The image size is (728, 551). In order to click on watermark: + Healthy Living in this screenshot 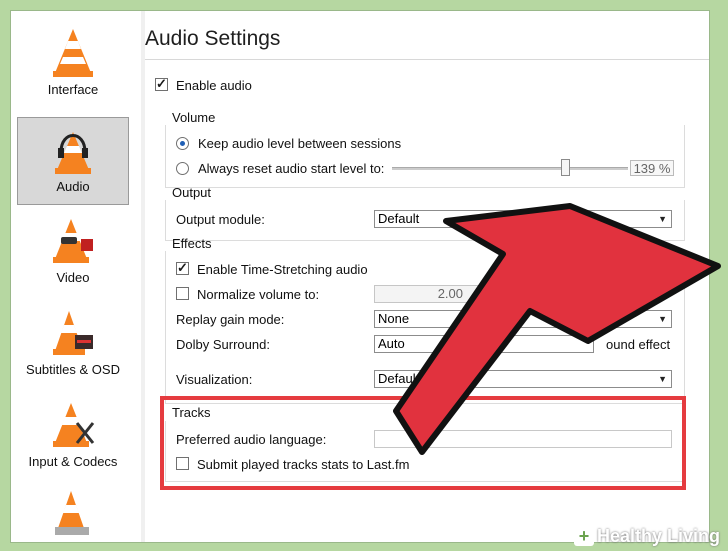, I will do `click(646, 536)`.